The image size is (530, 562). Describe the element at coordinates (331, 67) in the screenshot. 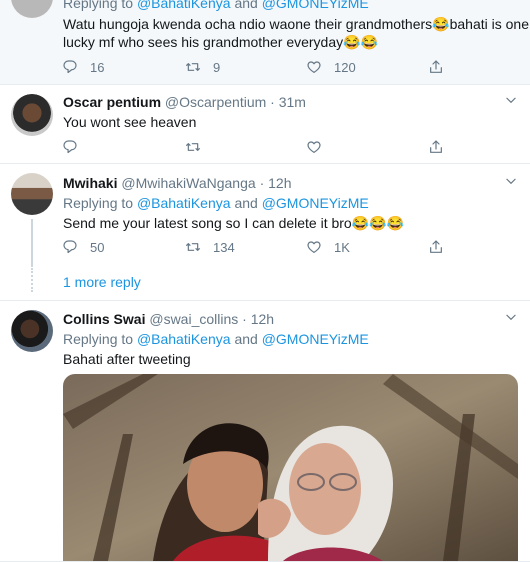

I see `like-button: 120` at that location.